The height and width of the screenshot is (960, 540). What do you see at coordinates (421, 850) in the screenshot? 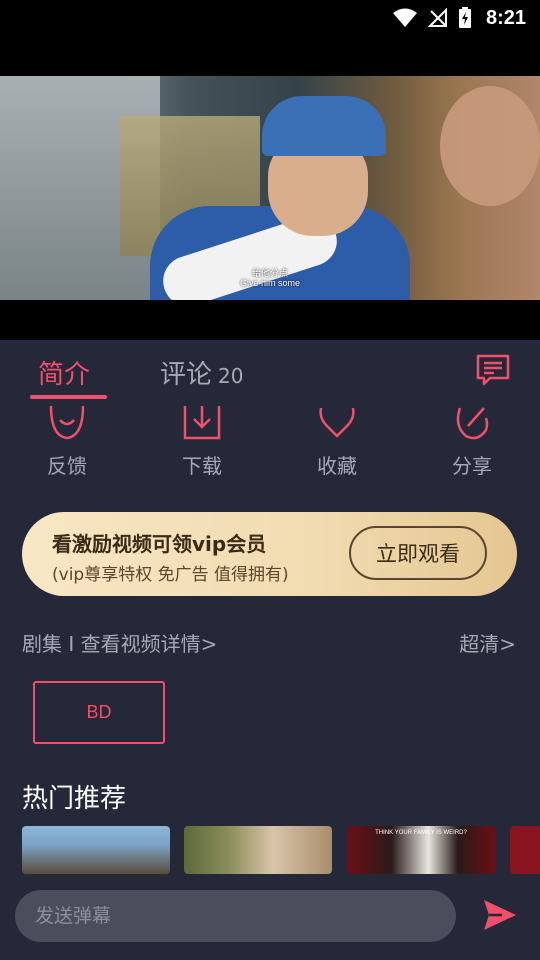
I see `recommendation-thumbnail: THINK YOUR FAMILY IS WEIRD?` at bounding box center [421, 850].